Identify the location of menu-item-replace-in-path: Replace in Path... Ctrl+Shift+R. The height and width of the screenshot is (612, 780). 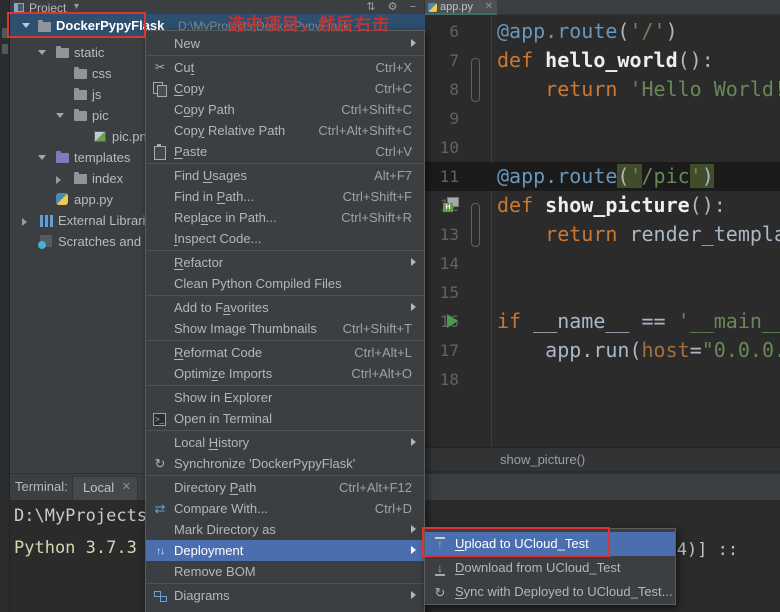
(285, 217).